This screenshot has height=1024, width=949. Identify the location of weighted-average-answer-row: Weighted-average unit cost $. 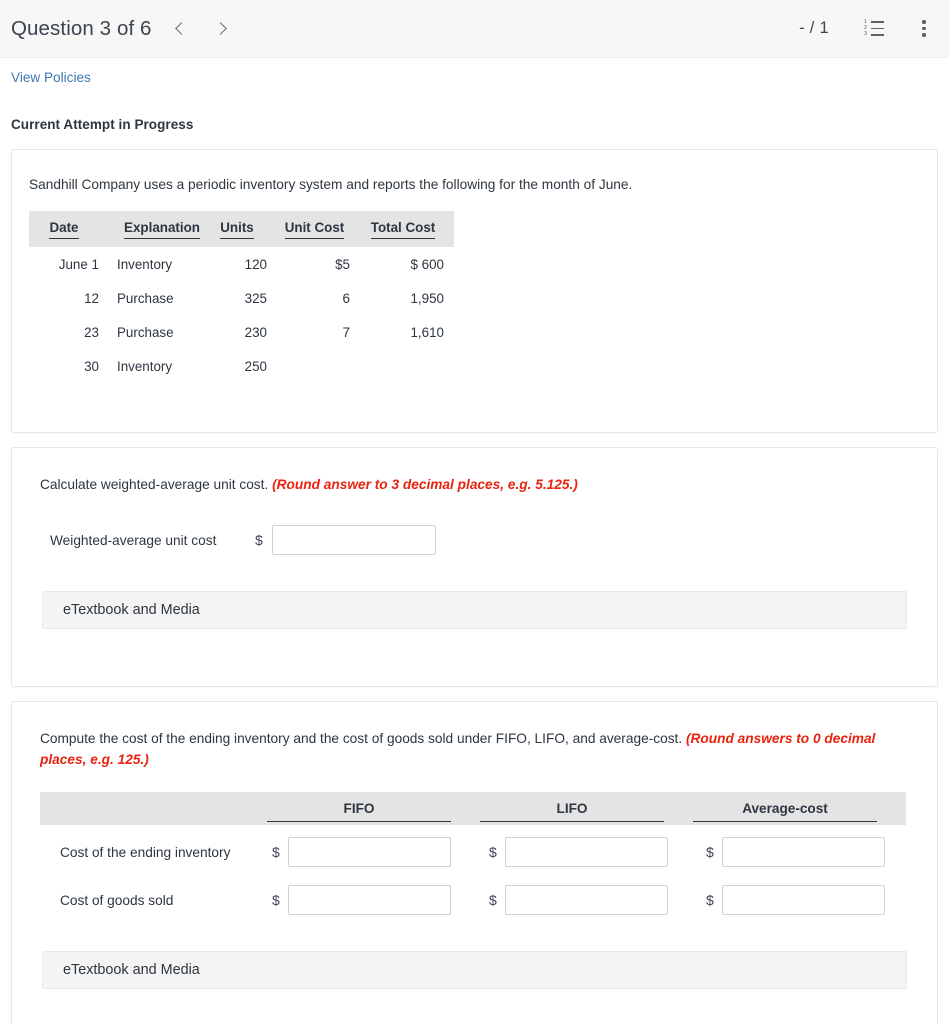
(474, 525).